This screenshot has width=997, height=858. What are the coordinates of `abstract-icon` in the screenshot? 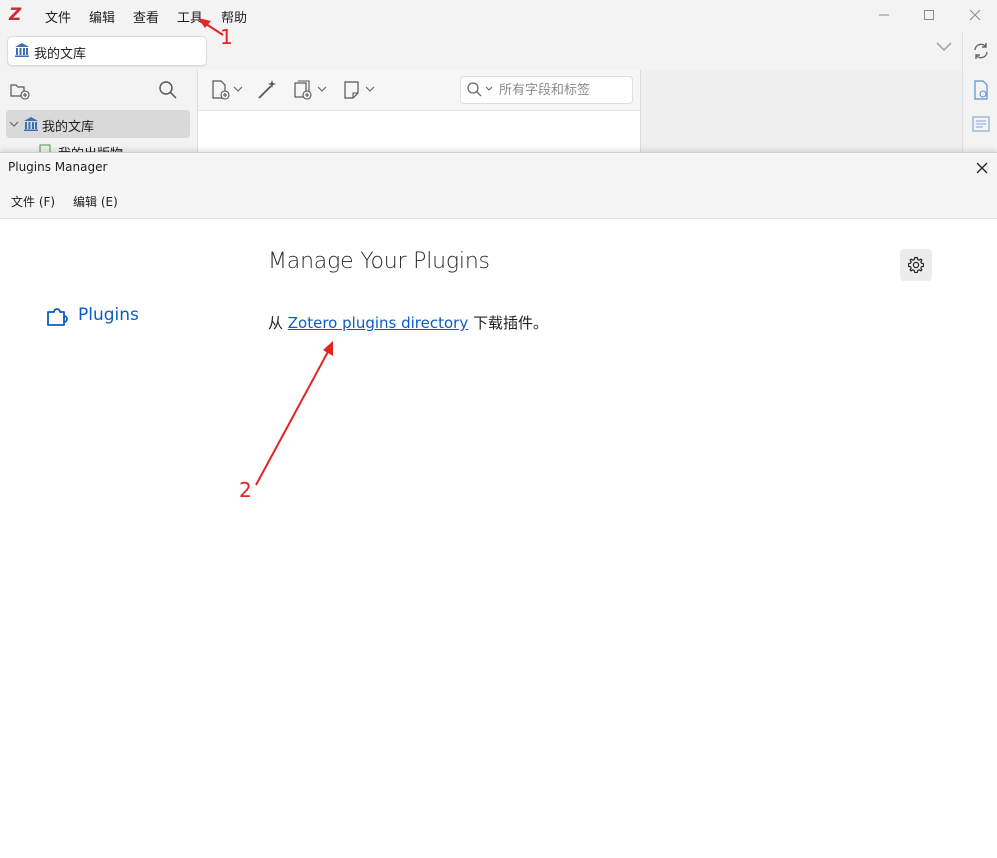 It's located at (981, 124).